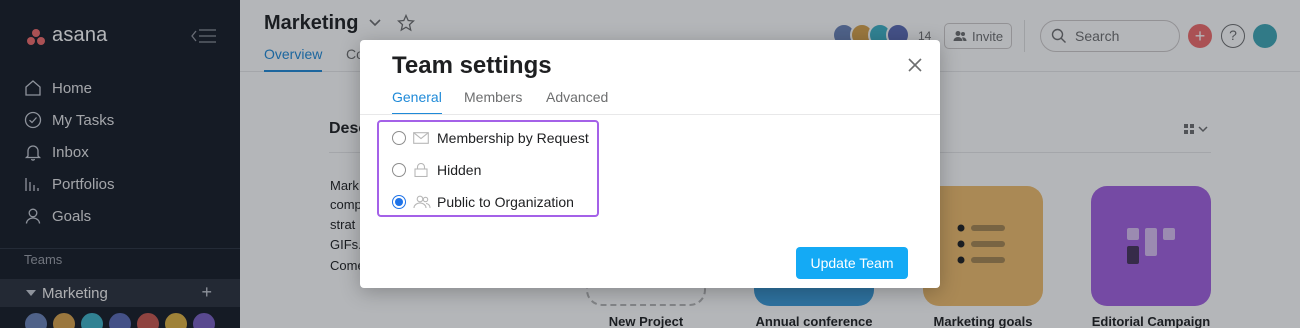 The image size is (1300, 328). Describe the element at coordinates (422, 202) in the screenshot. I see `people-icon` at that location.